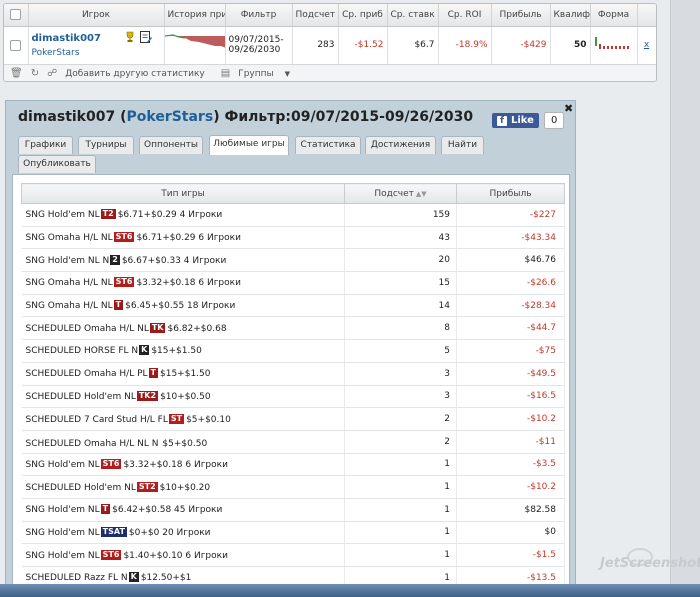 The image size is (700, 597). Describe the element at coordinates (510, 283) in the screenshot. I see `game-profit-cell: -$26.6` at that location.